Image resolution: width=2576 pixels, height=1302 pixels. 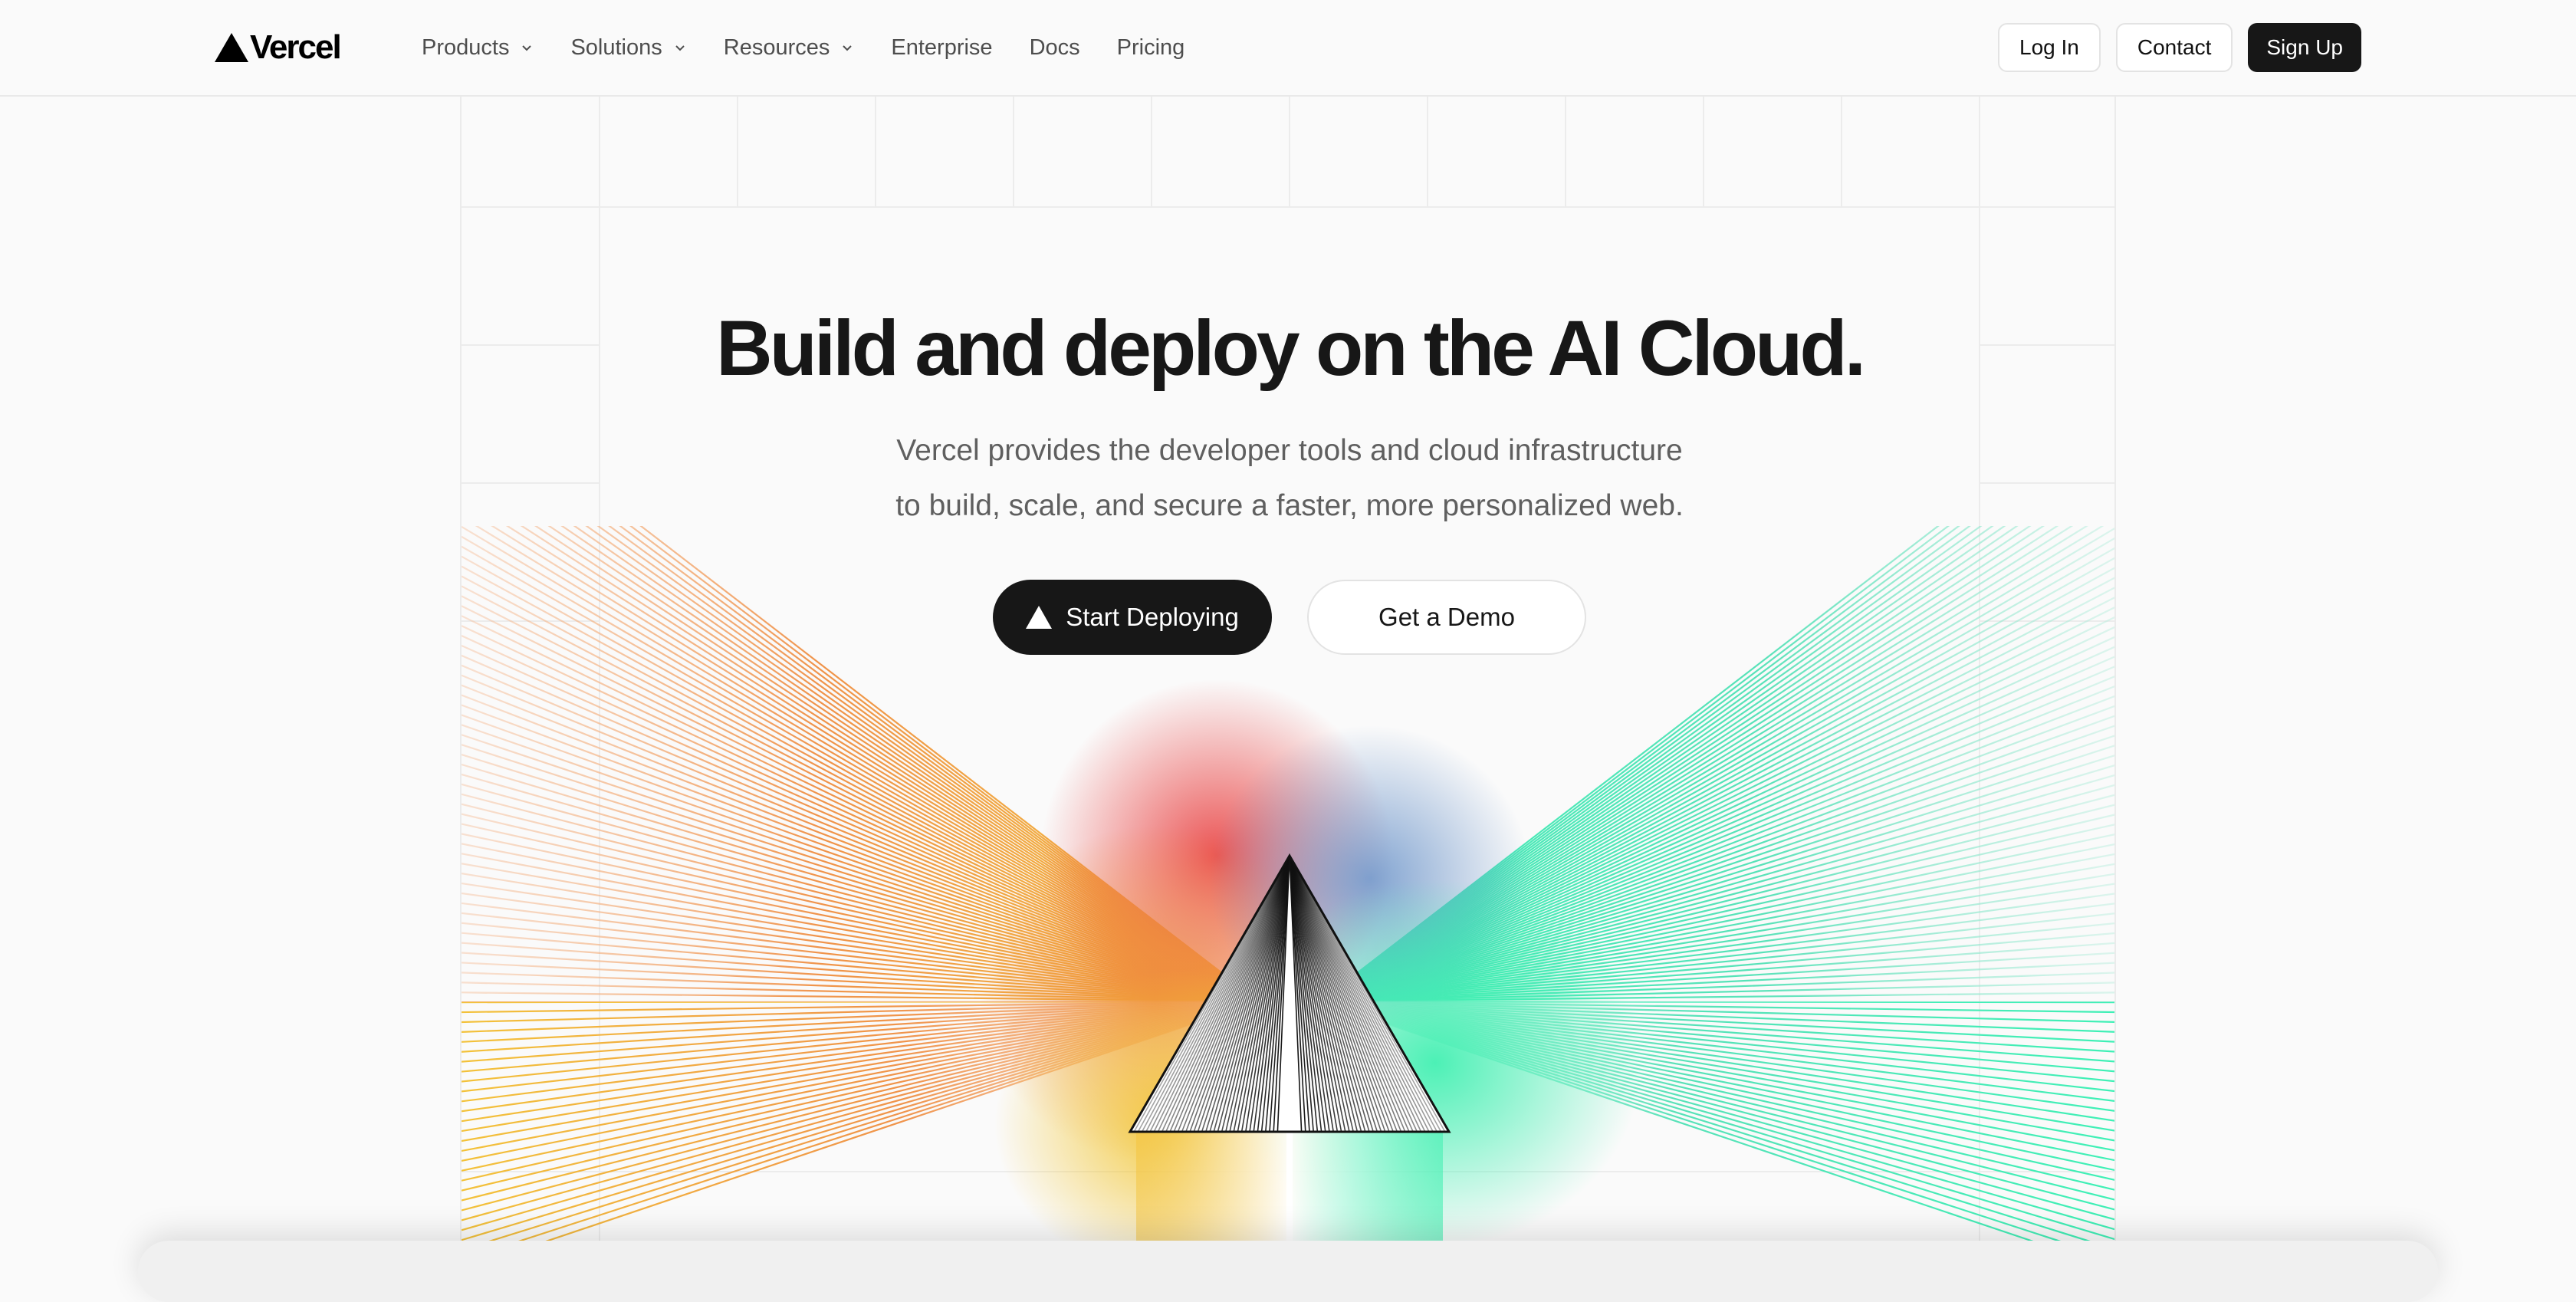 I want to click on nav-pricing: Pricing, so click(x=1151, y=48).